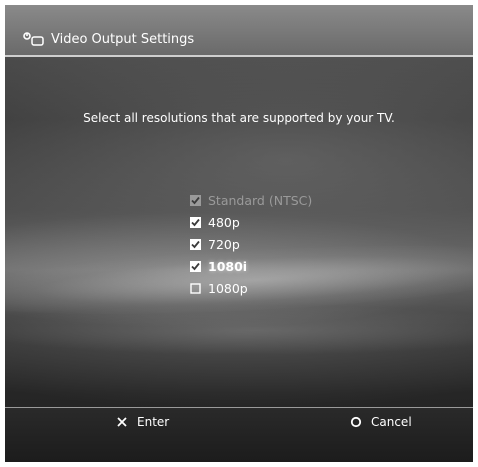  What do you see at coordinates (356, 422) in the screenshot?
I see `circle-button-icon` at bounding box center [356, 422].